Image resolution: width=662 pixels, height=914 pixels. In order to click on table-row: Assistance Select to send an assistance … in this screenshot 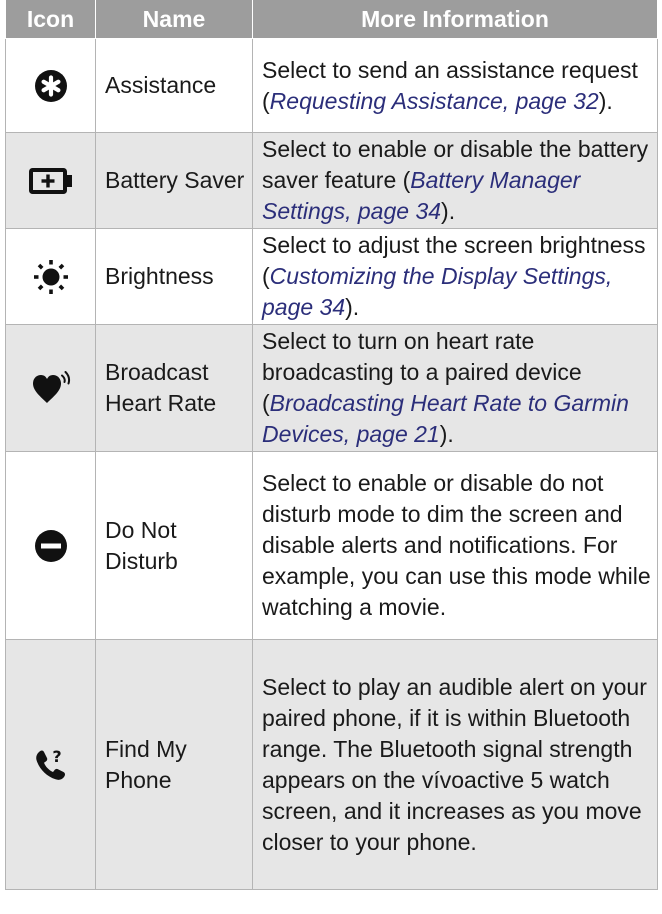, I will do `click(331, 85)`.